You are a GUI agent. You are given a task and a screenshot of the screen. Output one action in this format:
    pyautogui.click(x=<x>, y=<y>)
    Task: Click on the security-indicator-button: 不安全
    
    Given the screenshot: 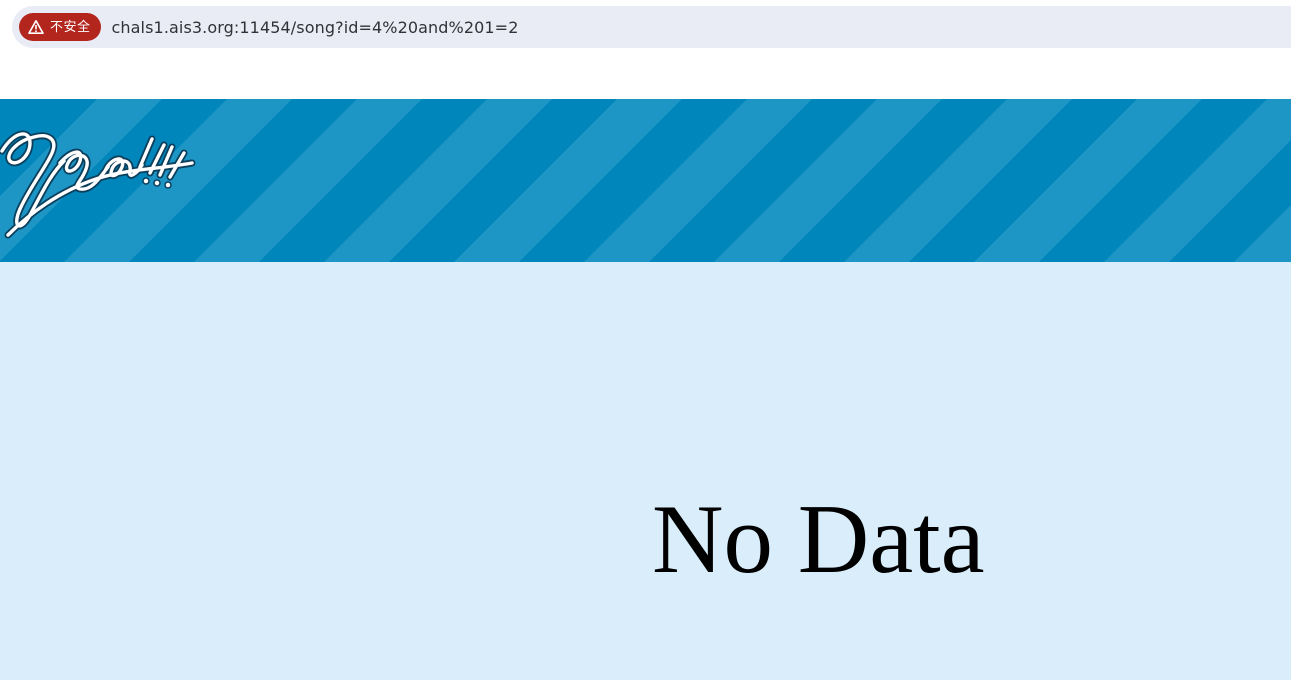 What is the action you would take?
    pyautogui.click(x=60, y=27)
    